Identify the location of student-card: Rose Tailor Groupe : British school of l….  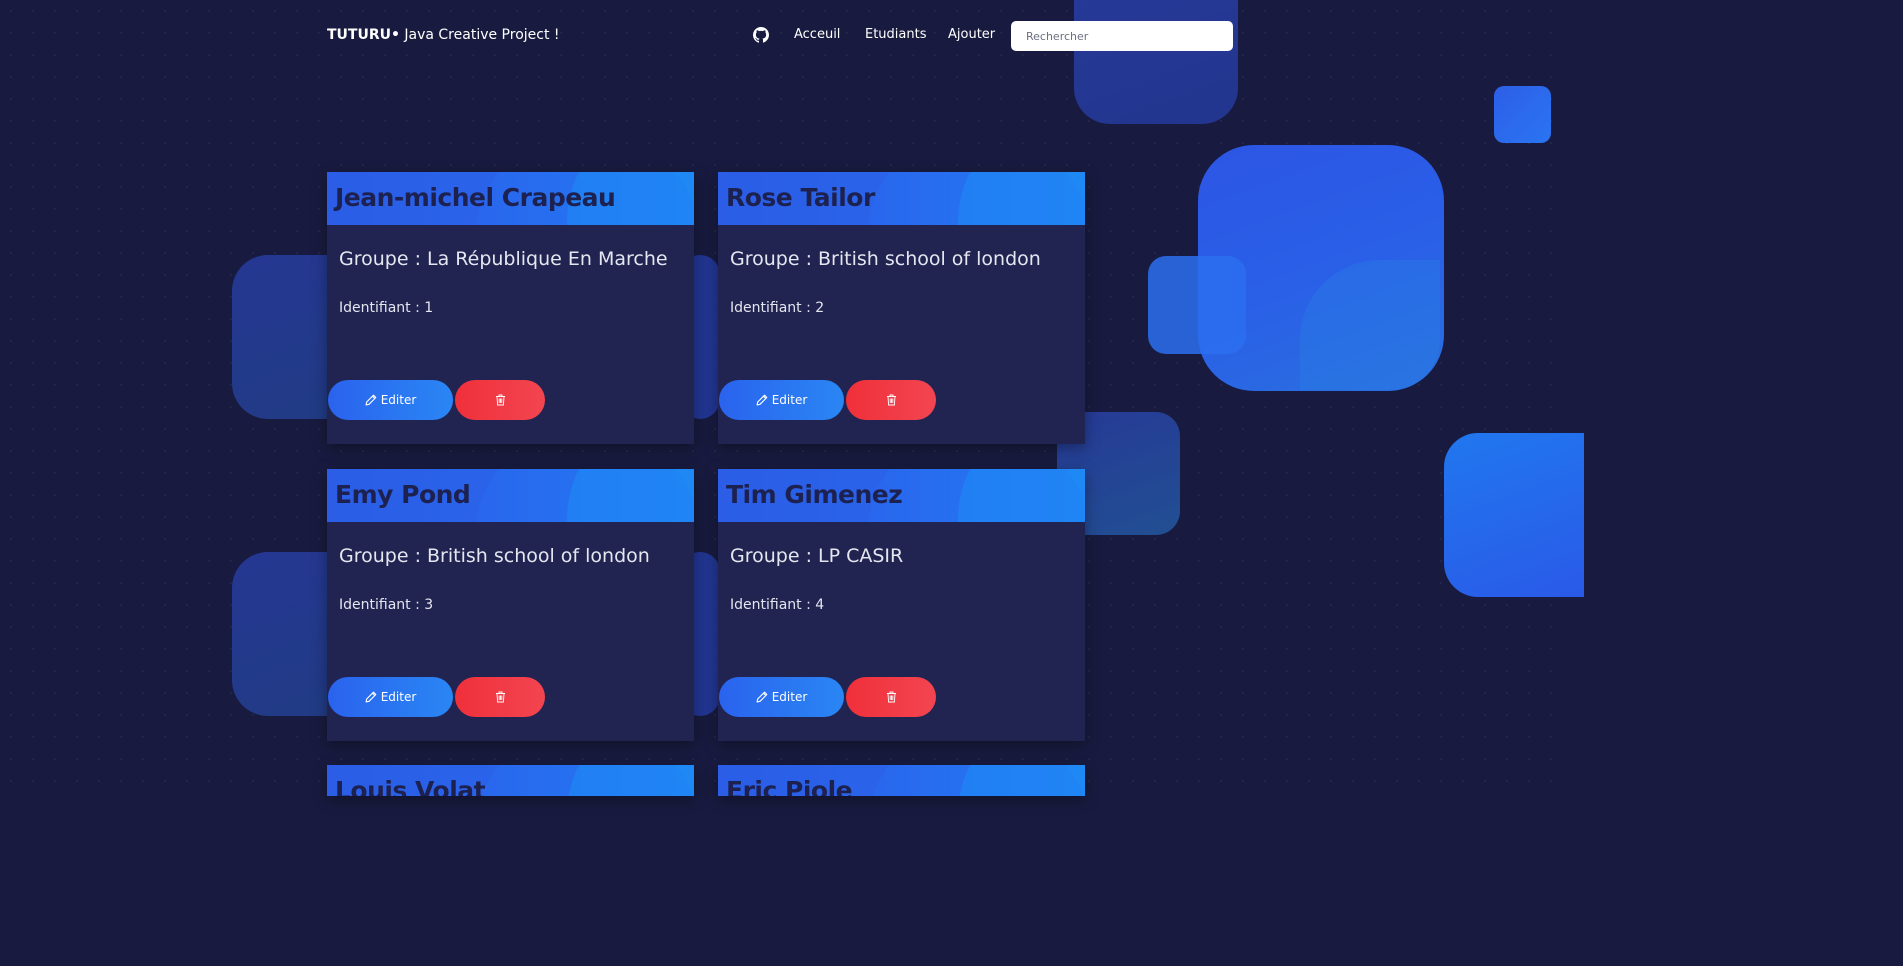
(901, 308).